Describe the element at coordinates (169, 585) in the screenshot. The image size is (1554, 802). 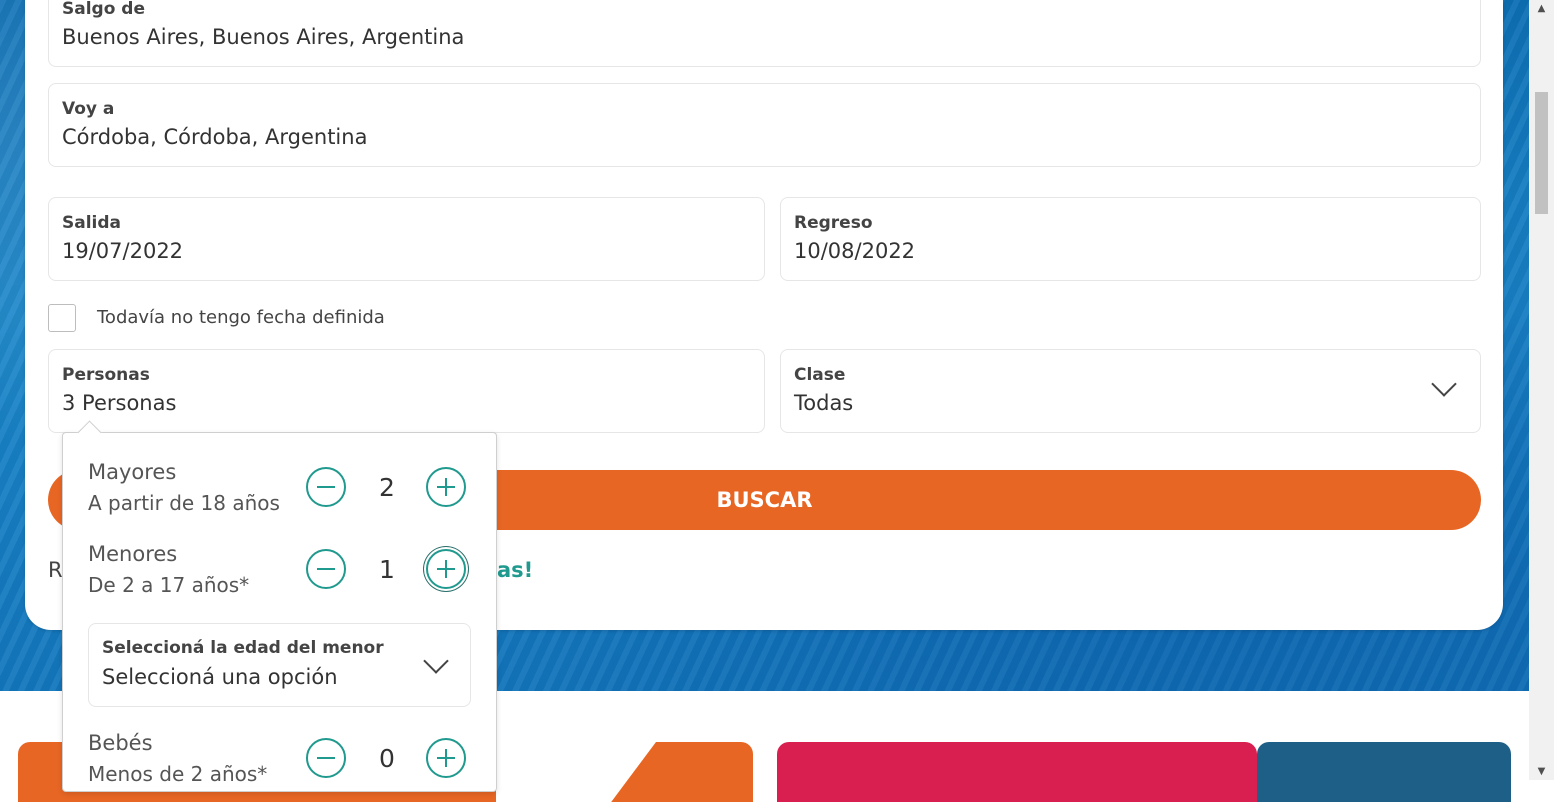
I see `minors-subtitle: De 2 a 17 años*` at that location.